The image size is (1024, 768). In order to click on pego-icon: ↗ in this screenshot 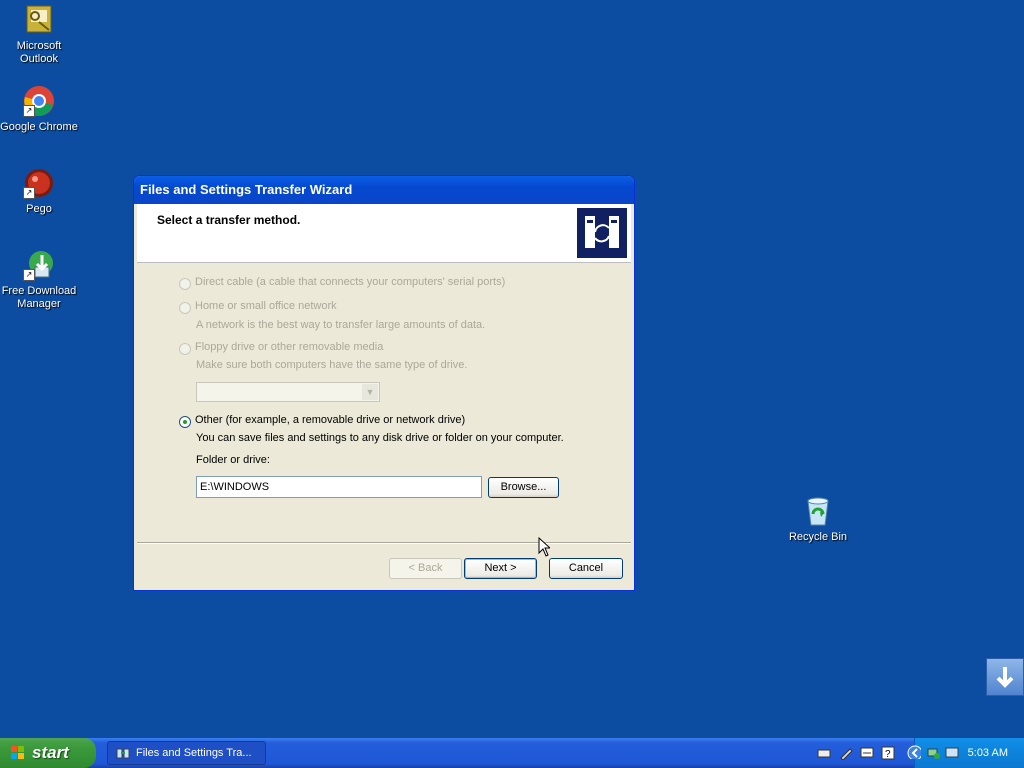, I will do `click(39, 183)`.